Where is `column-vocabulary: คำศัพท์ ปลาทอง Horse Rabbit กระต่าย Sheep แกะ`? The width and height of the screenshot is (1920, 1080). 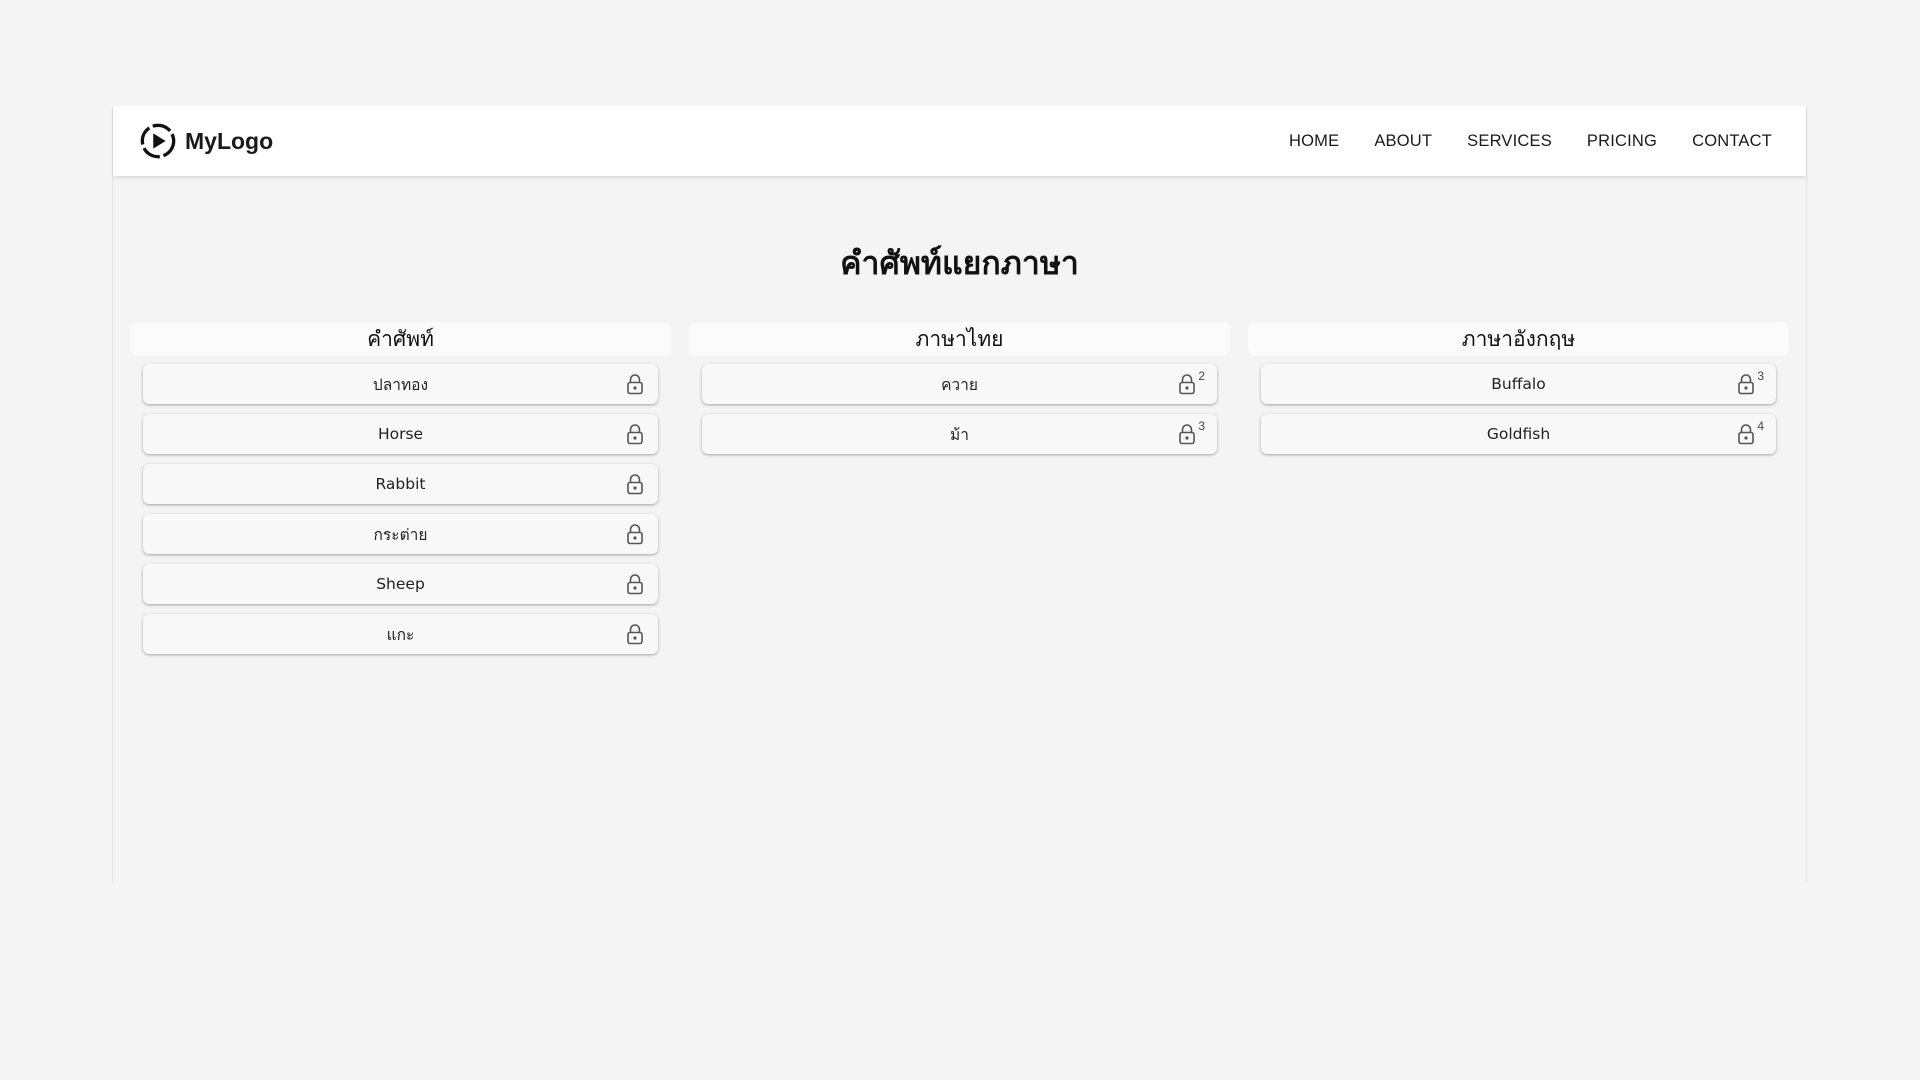 column-vocabulary: คำศัพท์ ปลาทอง Horse Rabbit กระต่าย Sheep แกะ is located at coordinates (400, 493).